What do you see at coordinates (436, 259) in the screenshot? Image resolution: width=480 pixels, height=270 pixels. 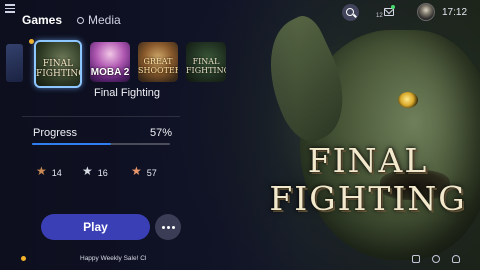 I see `party-icon` at bounding box center [436, 259].